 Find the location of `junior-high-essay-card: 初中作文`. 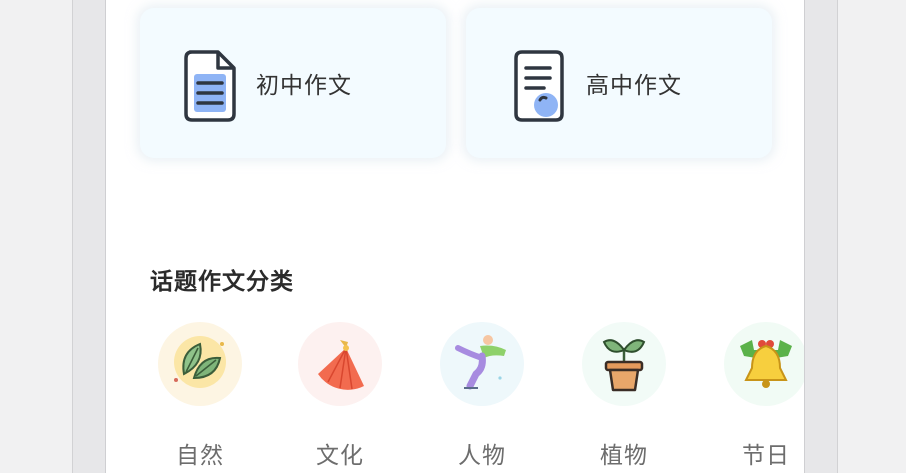

junior-high-essay-card: 初中作文 is located at coordinates (293, 83).